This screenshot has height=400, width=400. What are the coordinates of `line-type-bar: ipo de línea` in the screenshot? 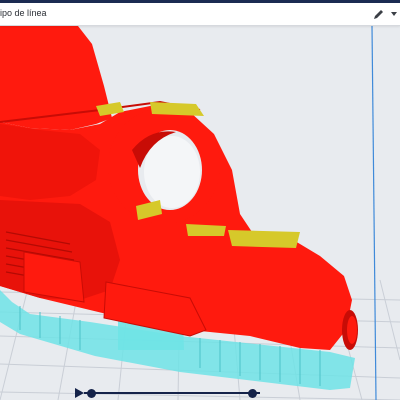 It's located at (200, 13).